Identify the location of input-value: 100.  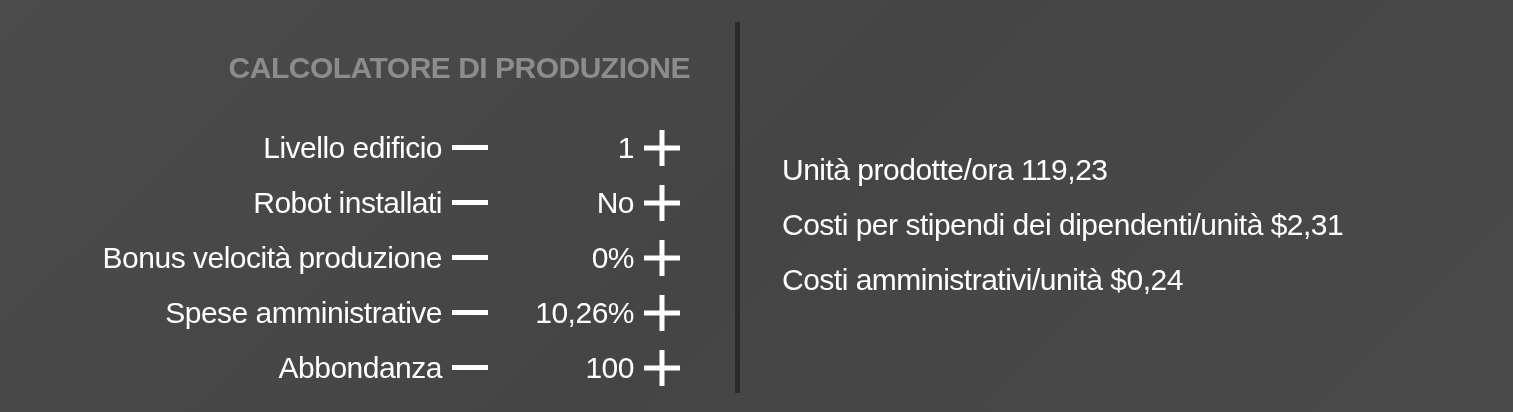
(609, 368).